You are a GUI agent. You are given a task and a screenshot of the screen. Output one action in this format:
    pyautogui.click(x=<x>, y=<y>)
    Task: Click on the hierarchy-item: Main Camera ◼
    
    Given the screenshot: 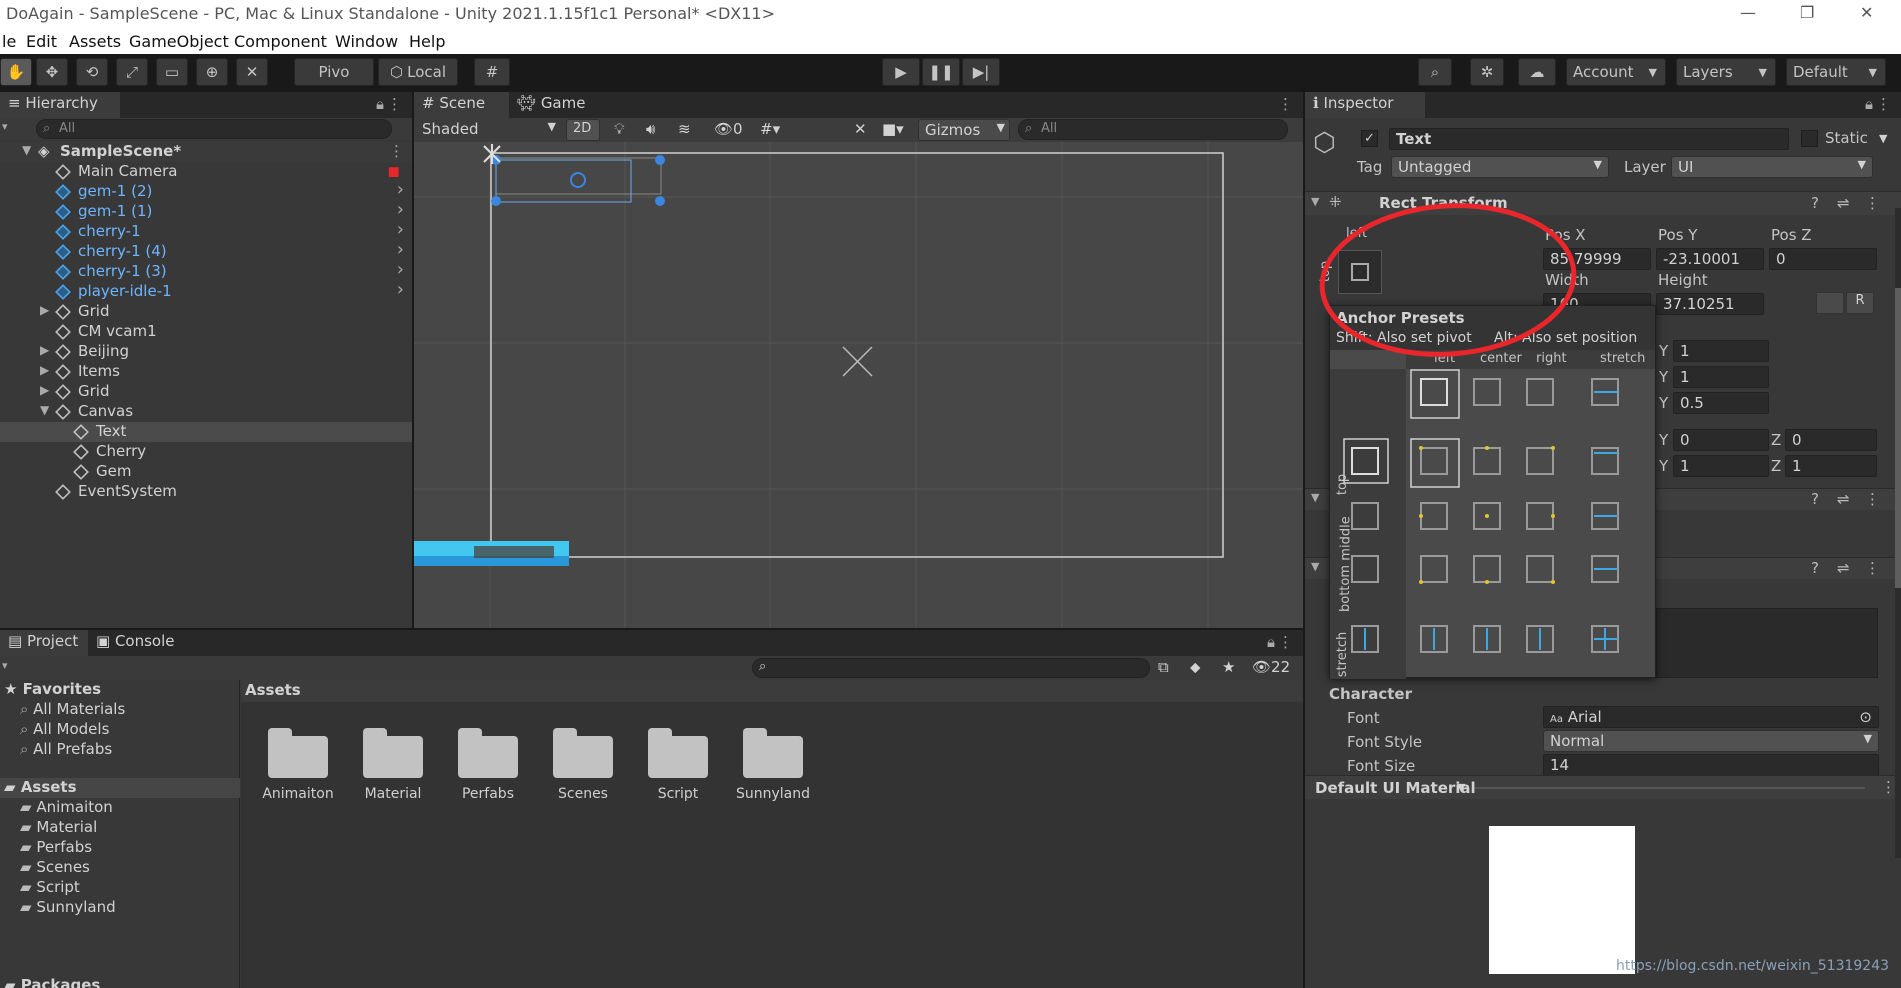 What is the action you would take?
    pyautogui.click(x=206, y=172)
    